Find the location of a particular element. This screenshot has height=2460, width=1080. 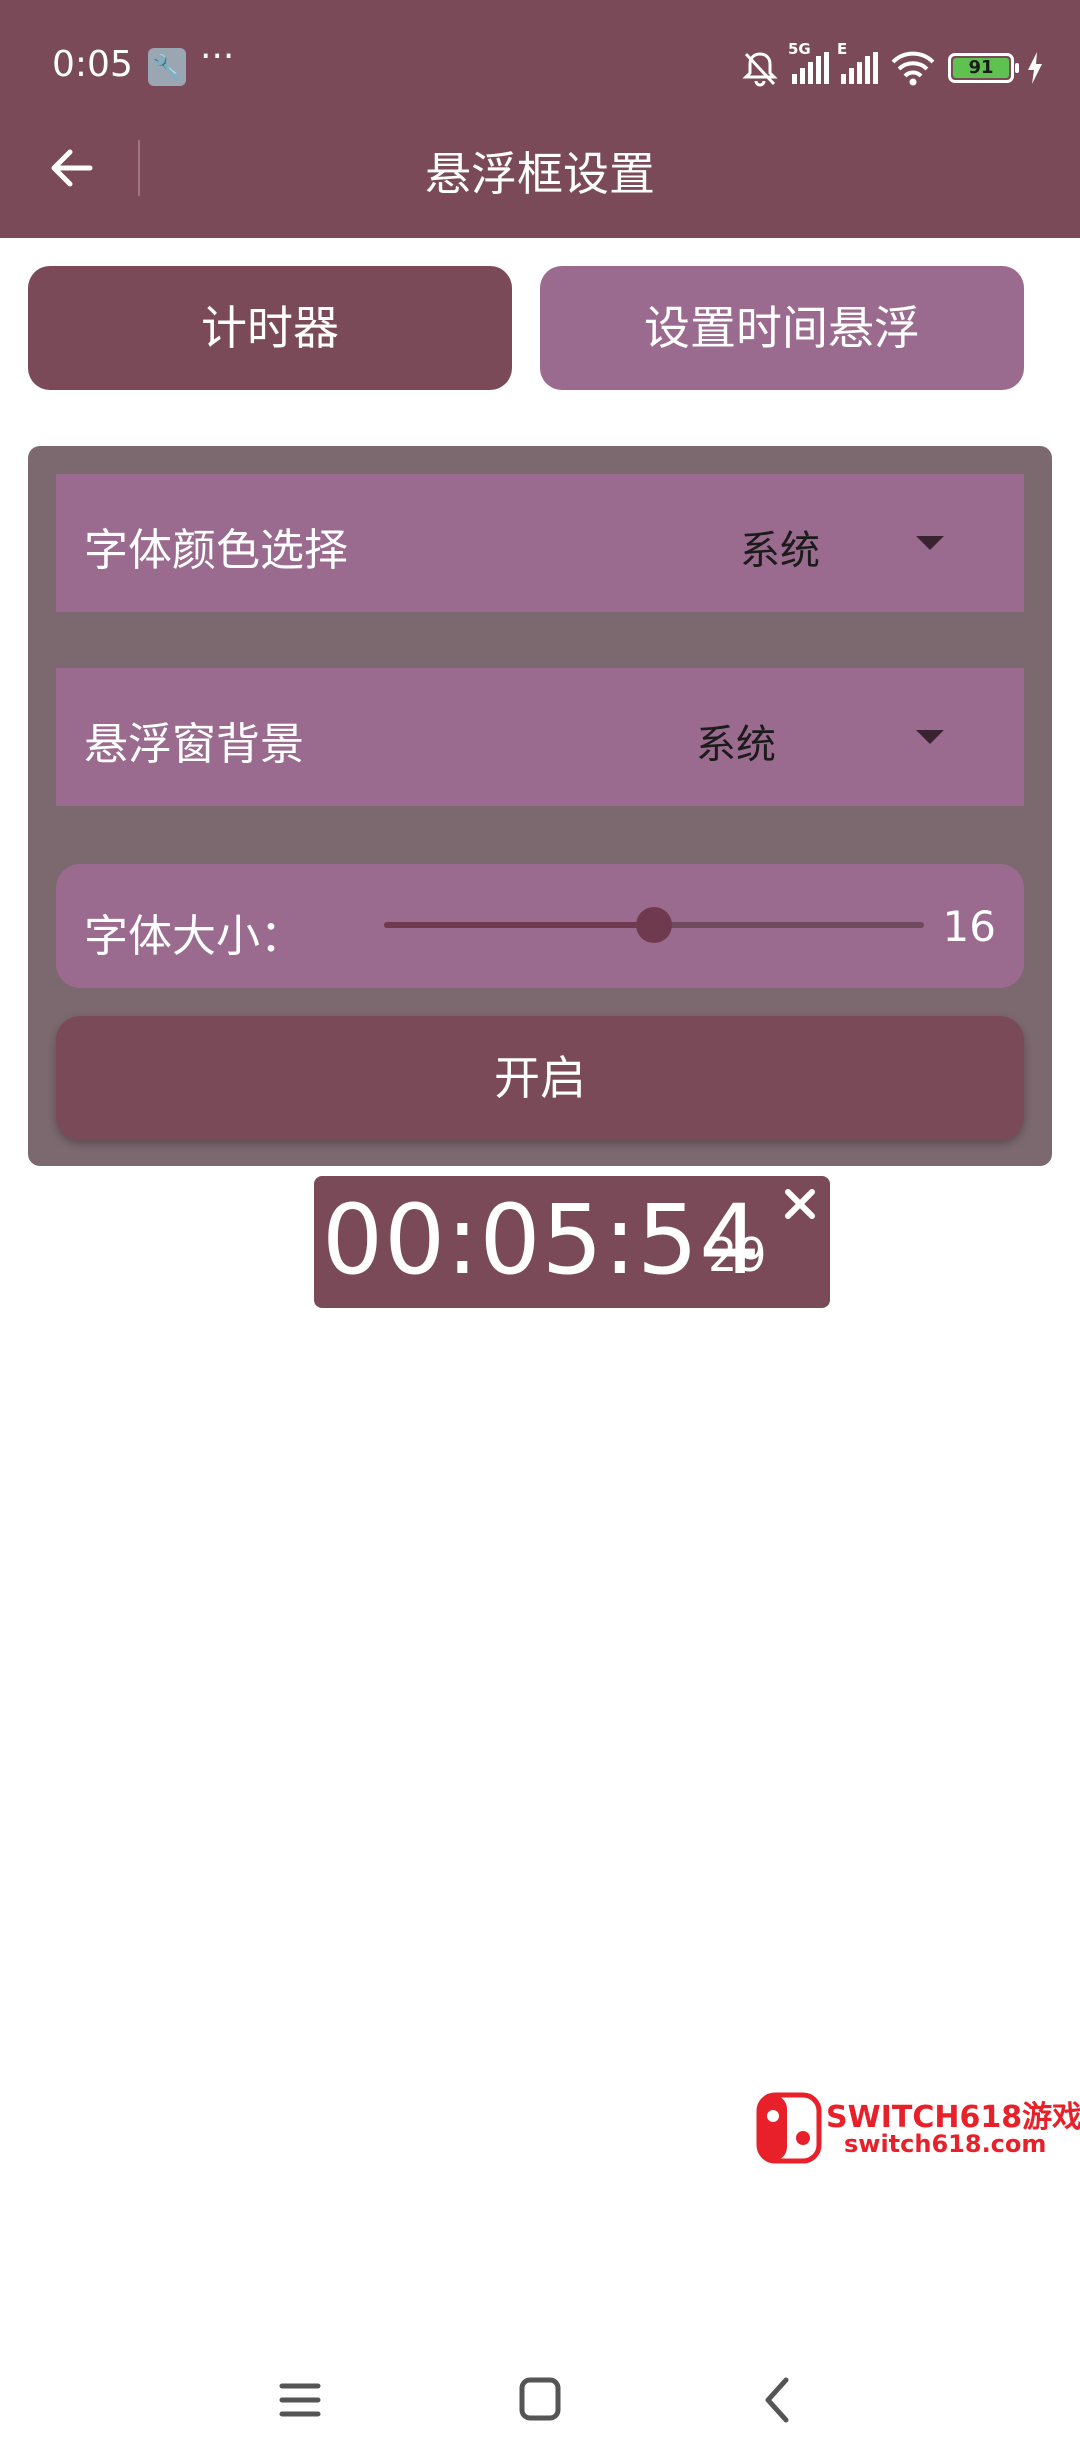

floating-timer-fraction: 29 is located at coordinates (737, 1255).